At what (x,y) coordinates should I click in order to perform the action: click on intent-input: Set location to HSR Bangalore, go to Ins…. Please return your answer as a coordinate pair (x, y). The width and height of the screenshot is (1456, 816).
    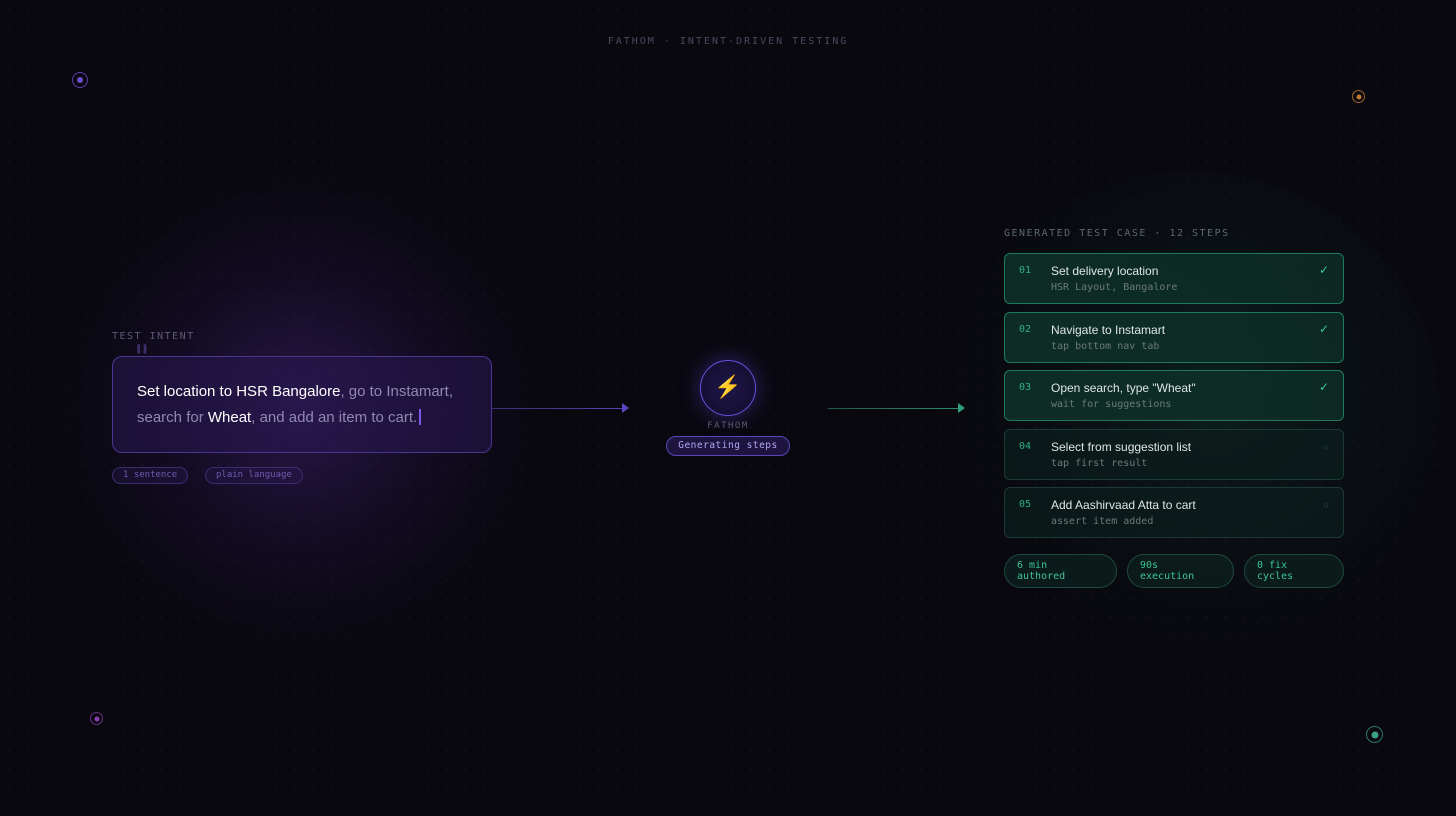
    Looking at the image, I should click on (302, 404).